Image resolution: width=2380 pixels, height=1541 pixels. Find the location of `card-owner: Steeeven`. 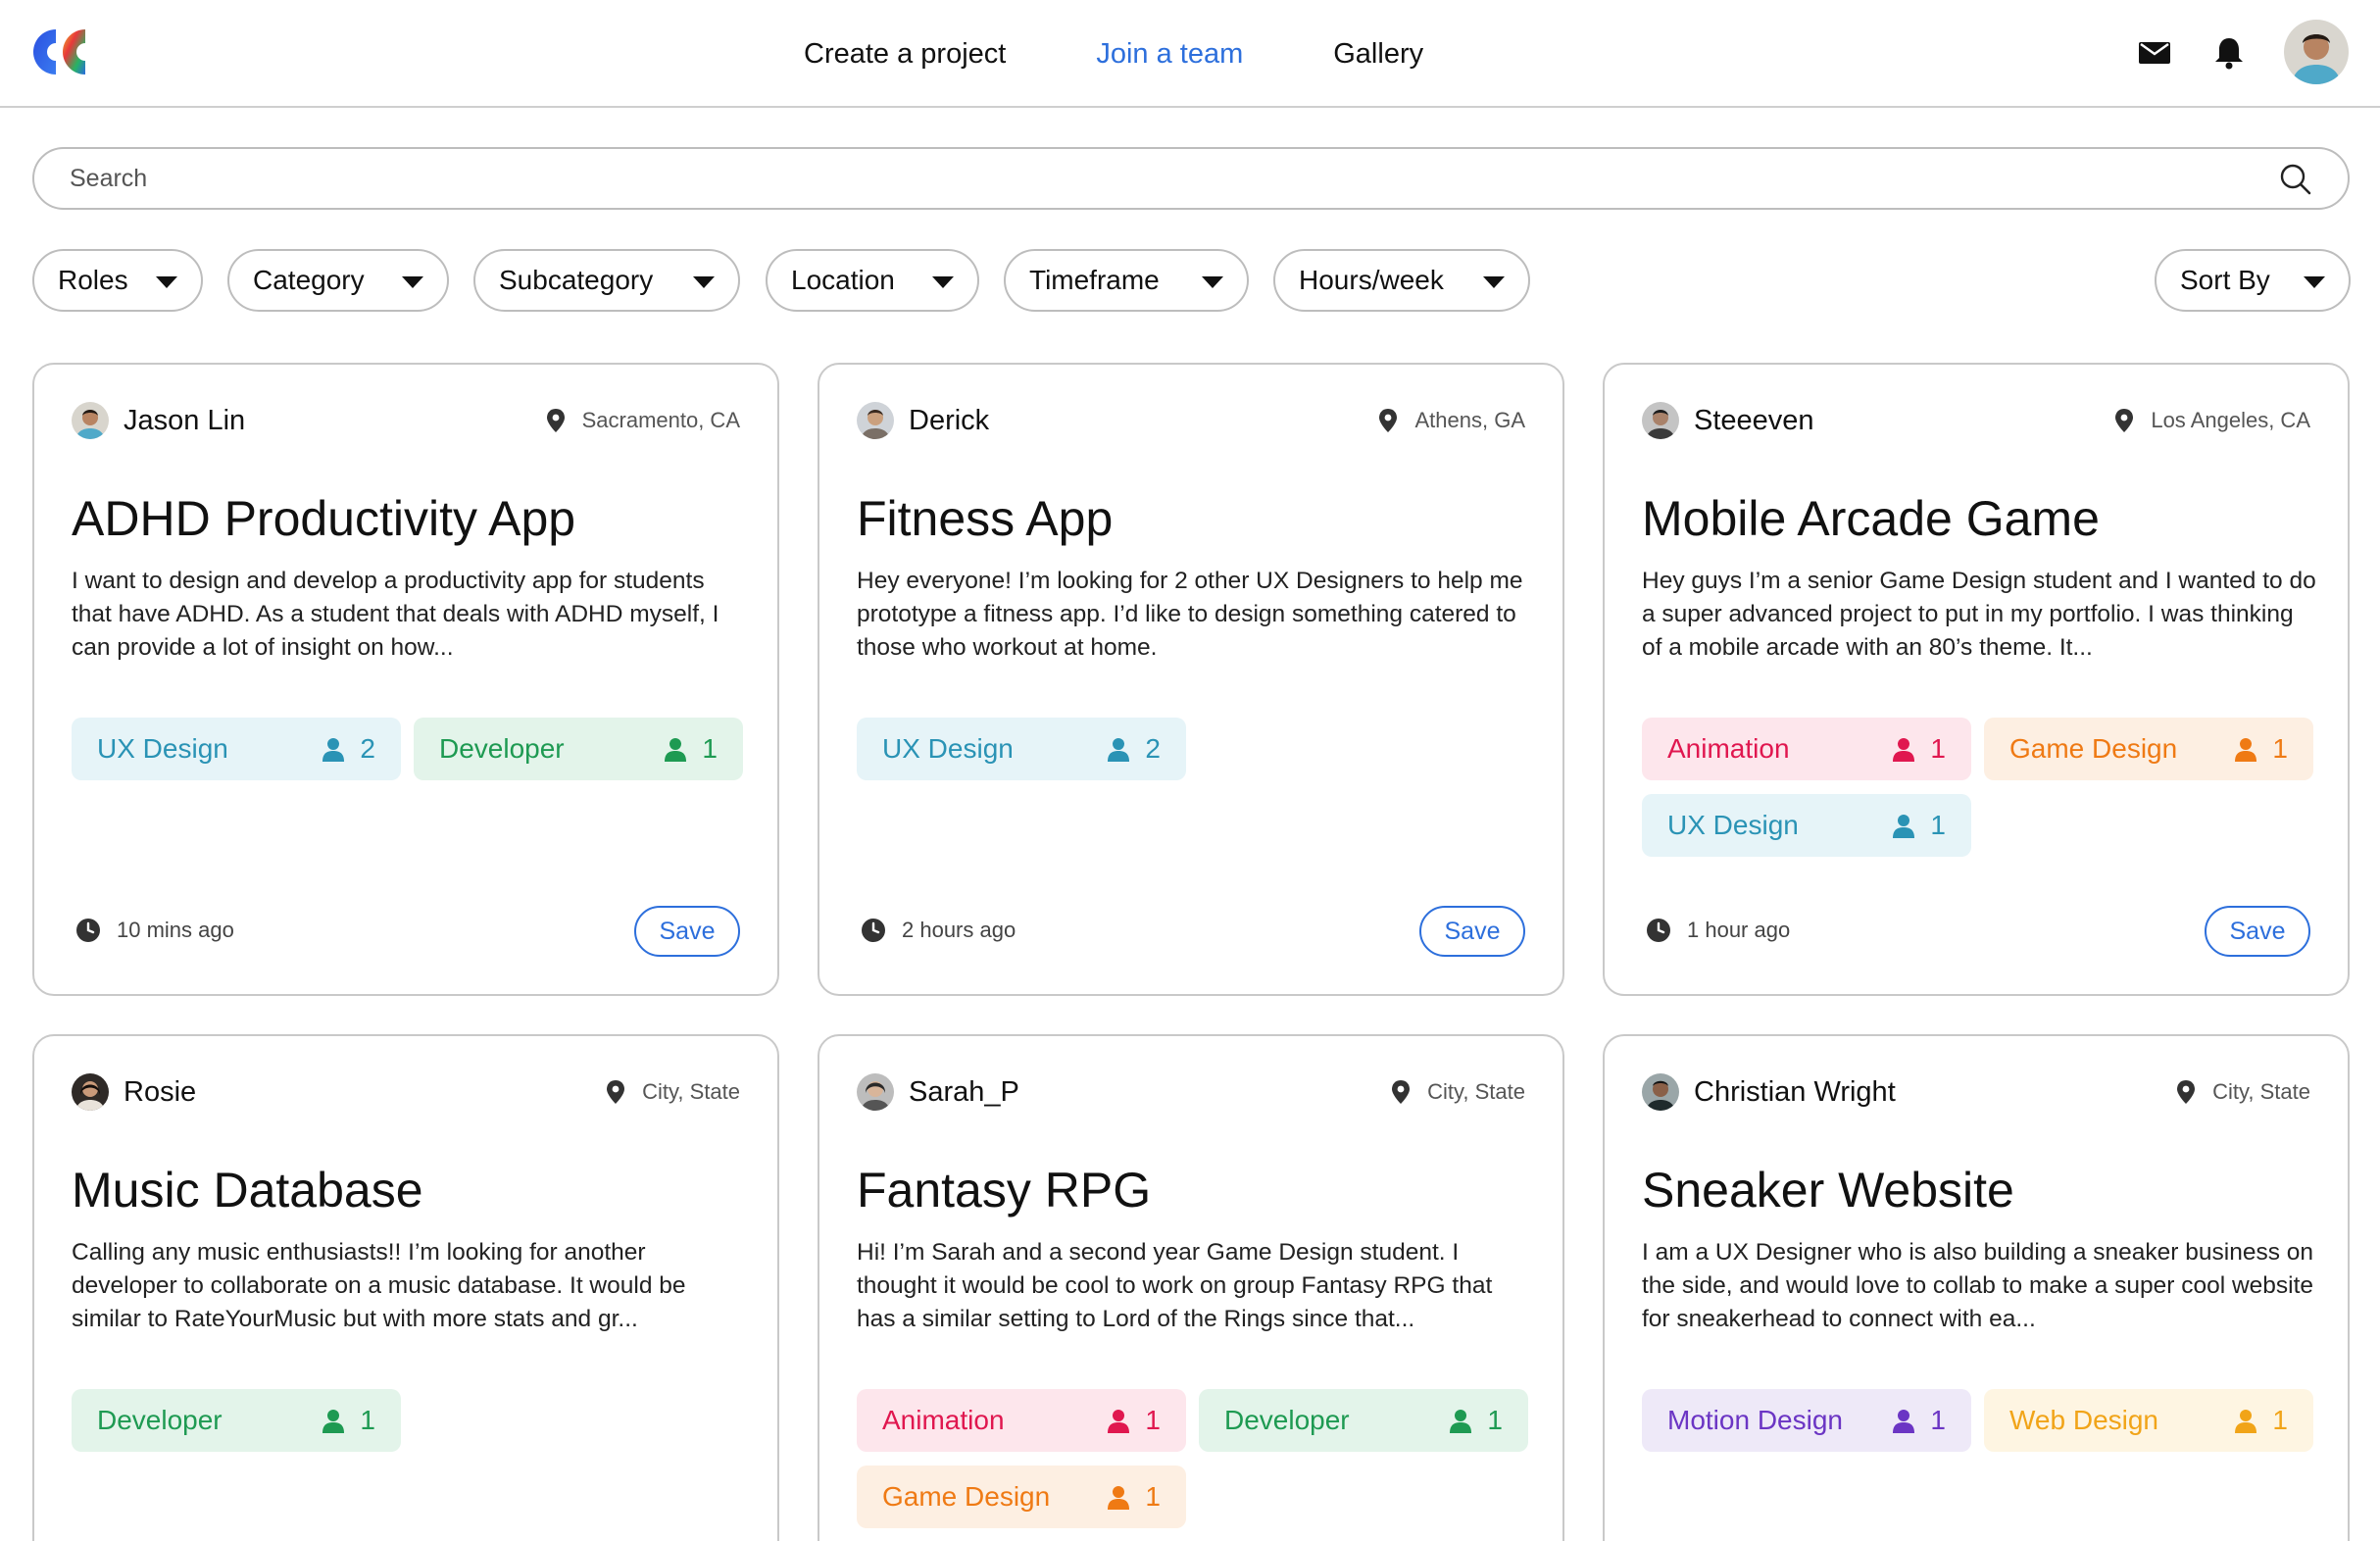

card-owner: Steeeven is located at coordinates (1728, 421).